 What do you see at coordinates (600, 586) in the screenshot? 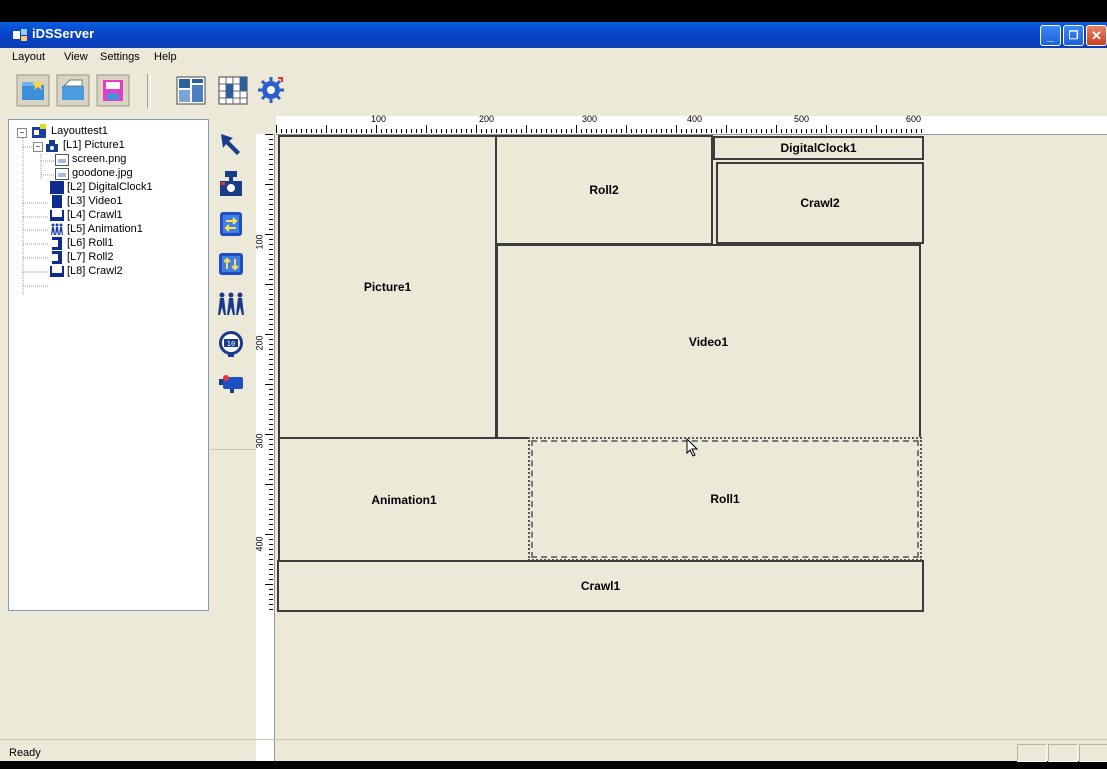
I see `region-crawl1: Crawl1` at bounding box center [600, 586].